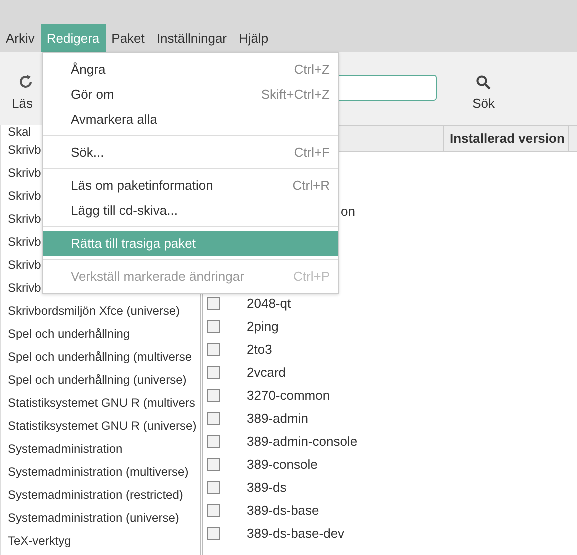 Image resolution: width=577 pixels, height=555 pixels. What do you see at coordinates (100, 334) in the screenshot?
I see `category-item: Spel och underhållning` at bounding box center [100, 334].